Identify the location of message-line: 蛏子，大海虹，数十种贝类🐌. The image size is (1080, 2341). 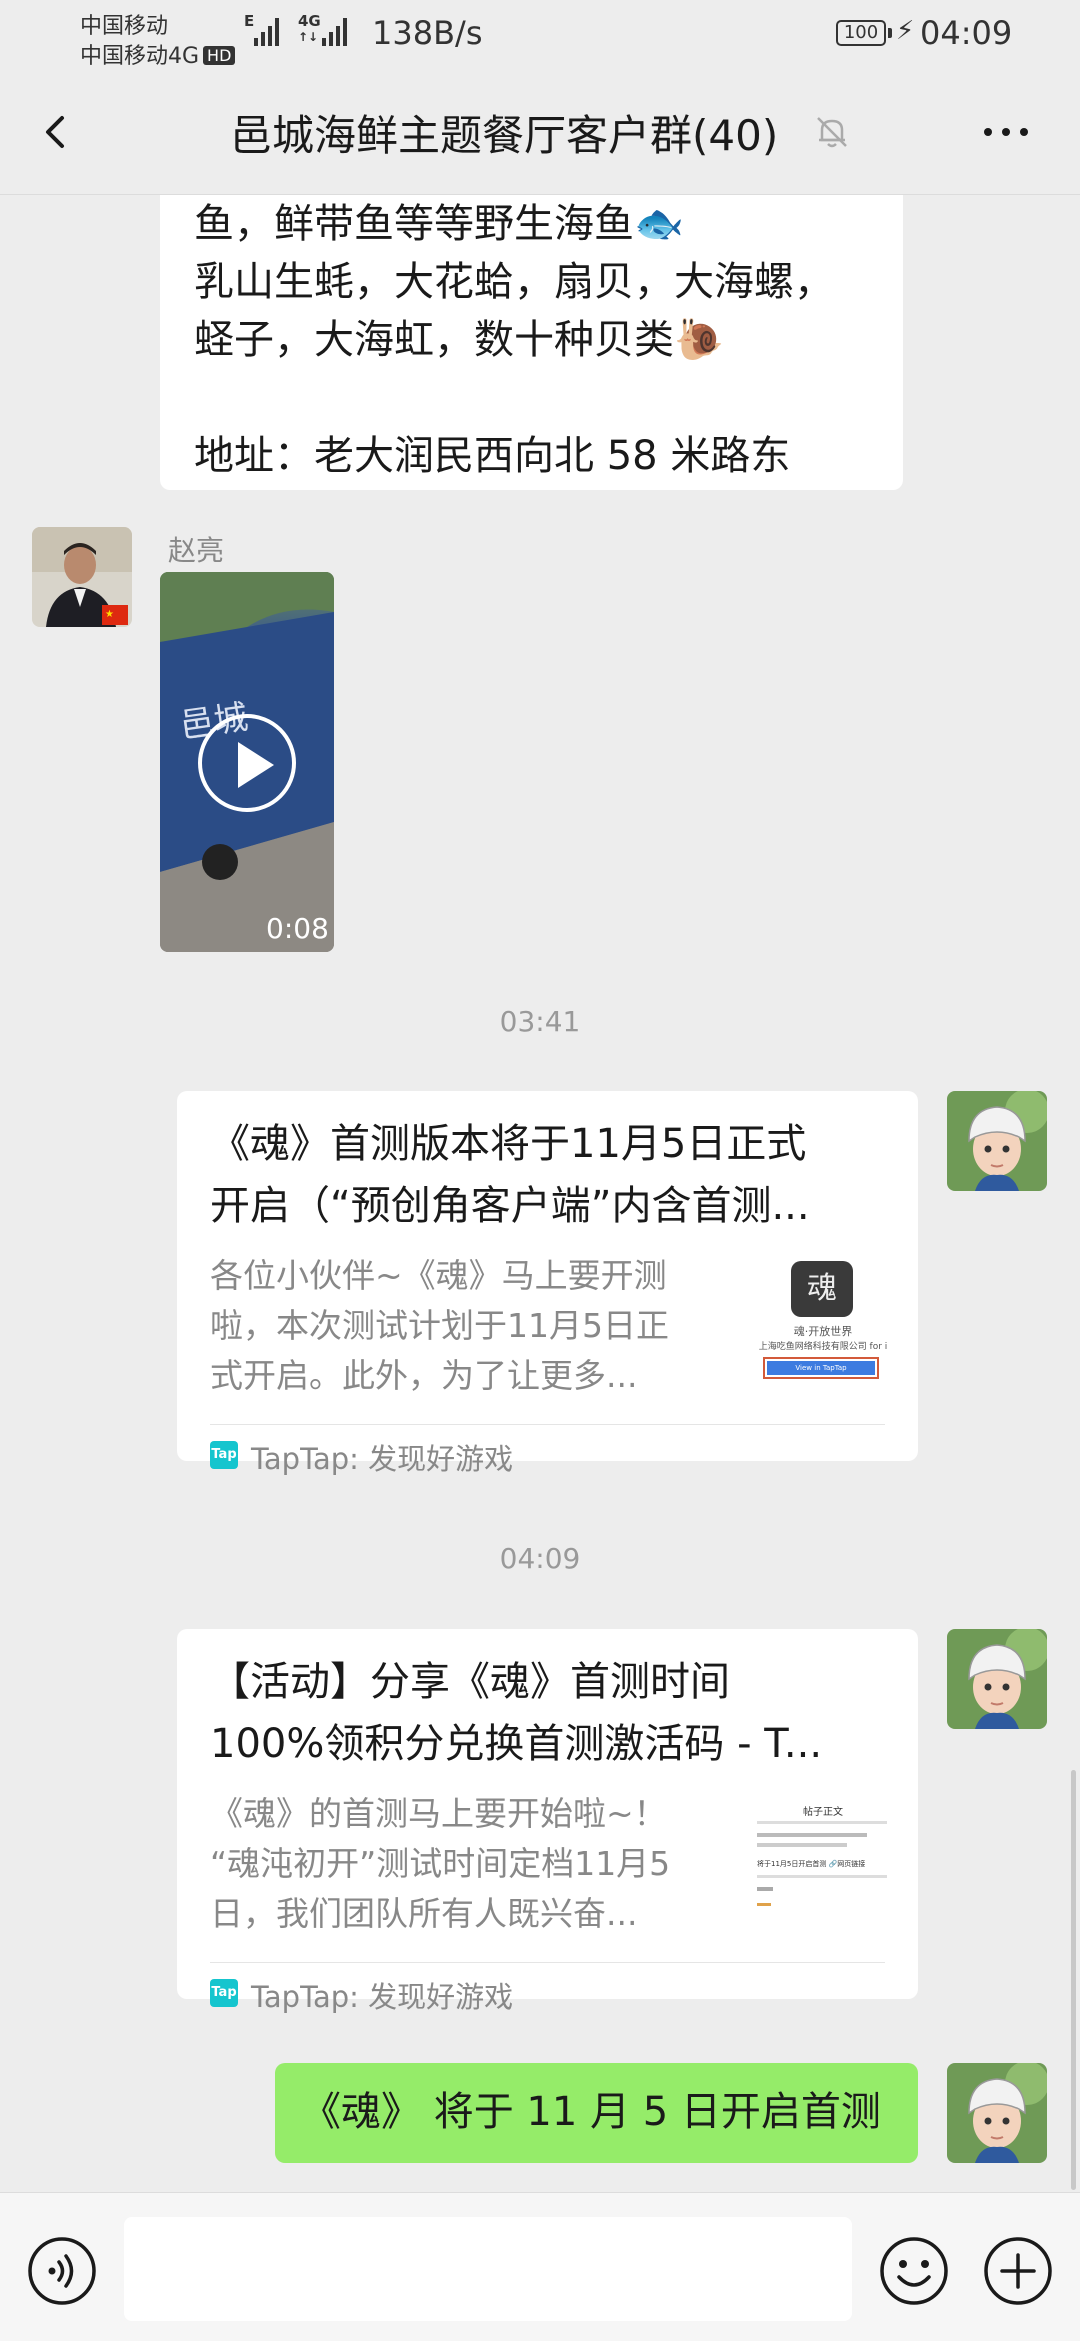
(459, 340).